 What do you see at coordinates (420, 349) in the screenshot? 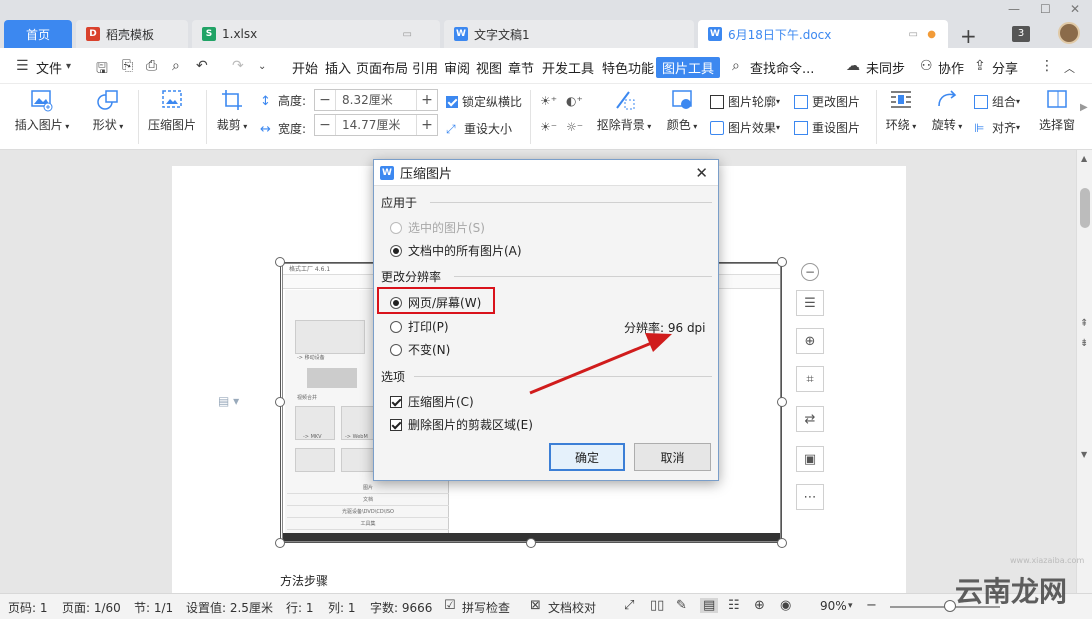
I see `radio-no-change: 不变(N)` at bounding box center [420, 349].